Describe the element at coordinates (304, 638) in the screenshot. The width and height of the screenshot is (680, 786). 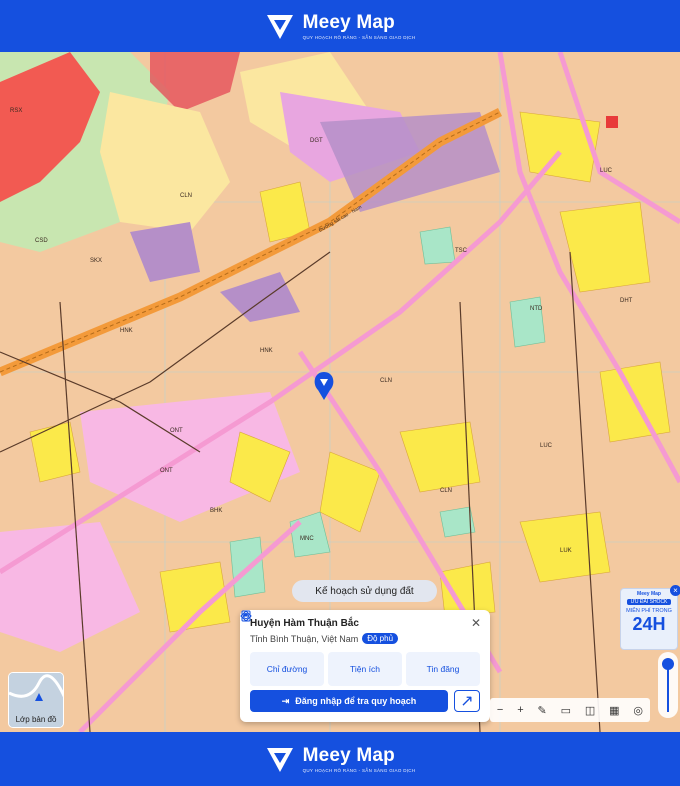
I see `province-name: Tỉnh Bình Thuận, Việt Nam` at that location.